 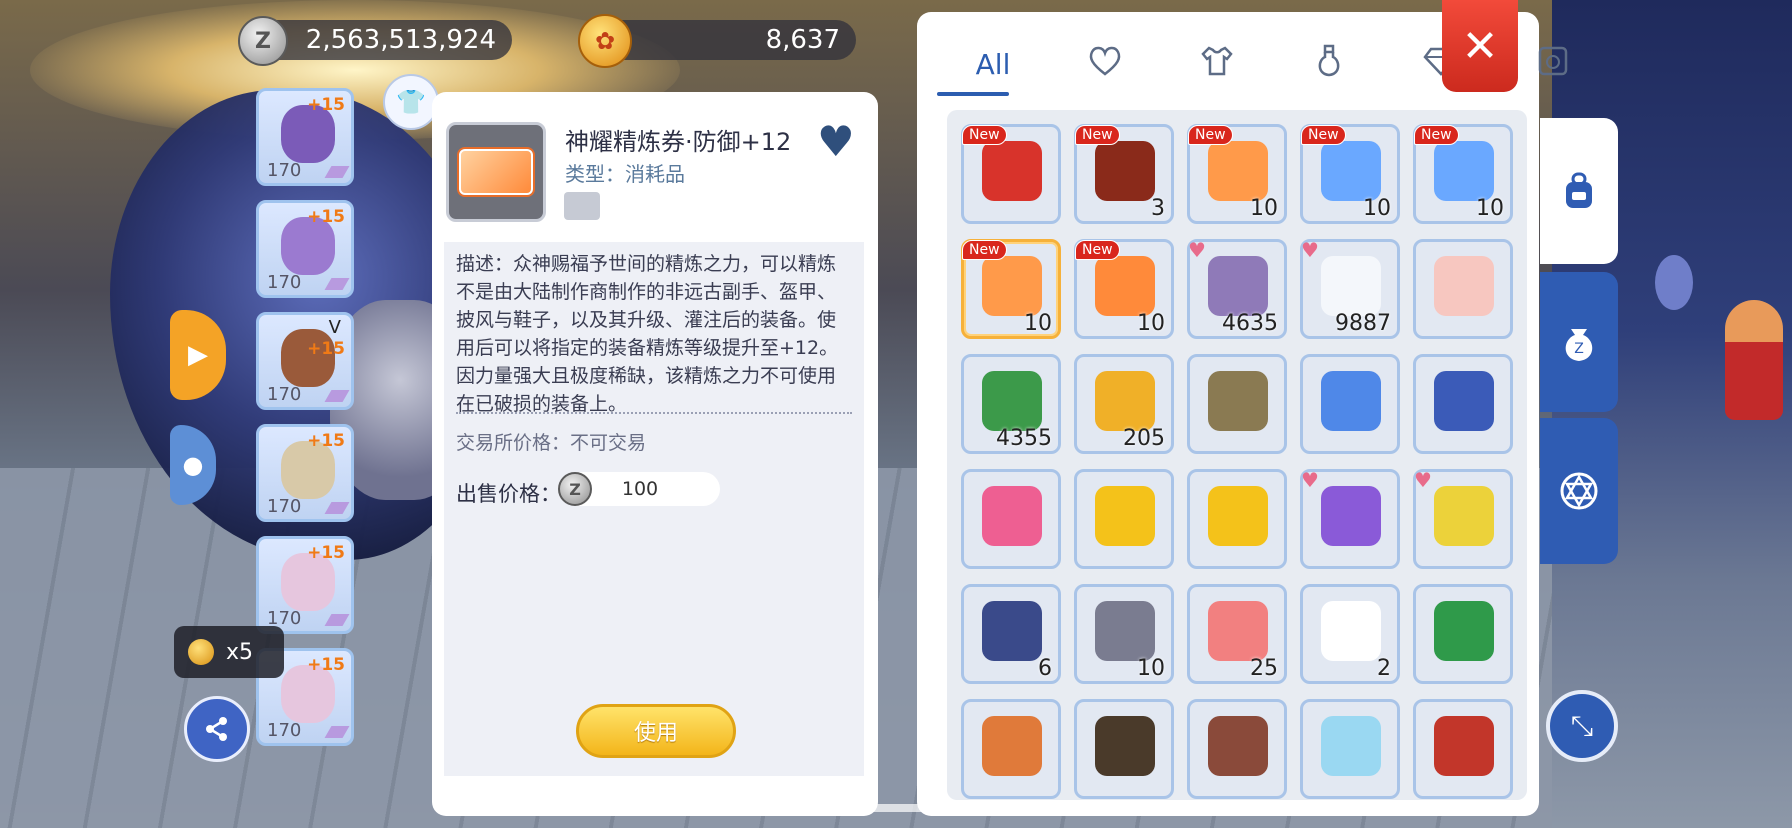 I want to click on inventory-slot: 10, so click(x=1124, y=634).